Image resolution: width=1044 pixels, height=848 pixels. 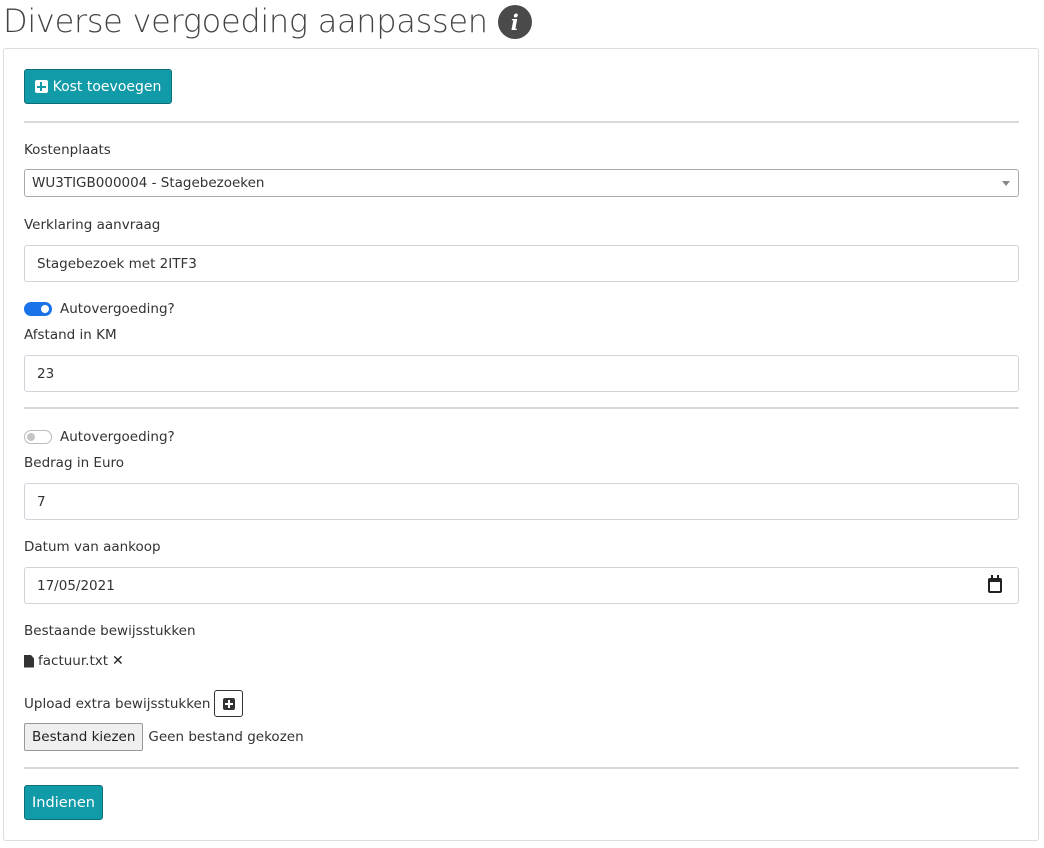 I want to click on page-header: Diverse vergoeding aanpassen i, so click(x=267, y=21).